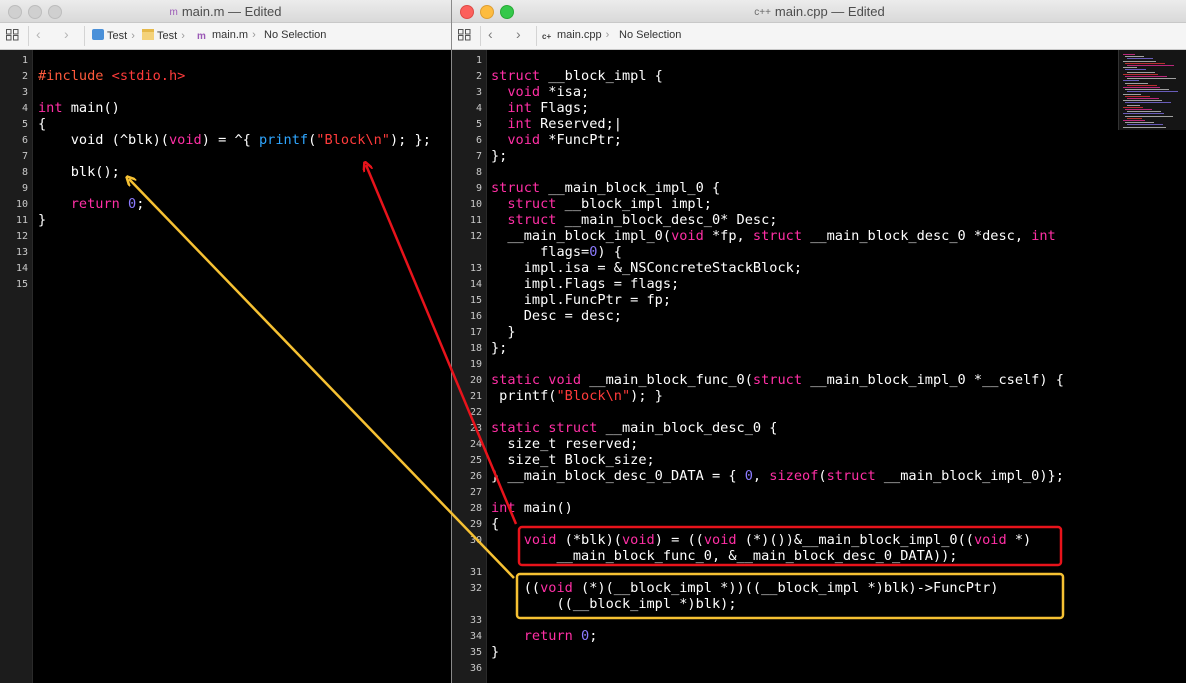 This screenshot has height=683, width=1186. Describe the element at coordinates (95, 204) in the screenshot. I see `code-token: return` at that location.